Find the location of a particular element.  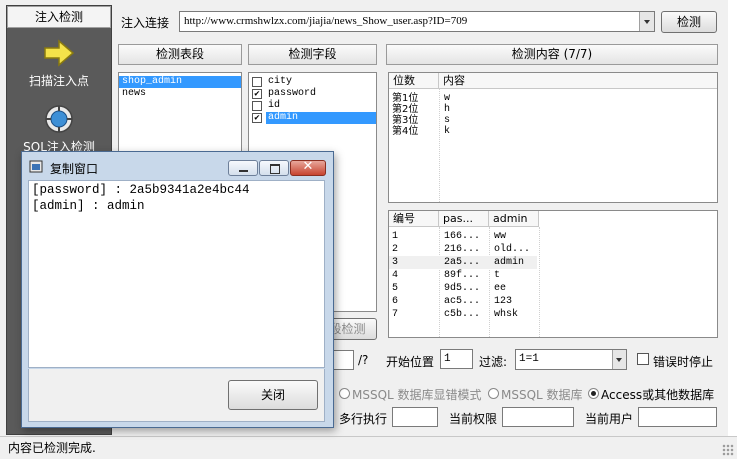

current-user-input is located at coordinates (677, 417).